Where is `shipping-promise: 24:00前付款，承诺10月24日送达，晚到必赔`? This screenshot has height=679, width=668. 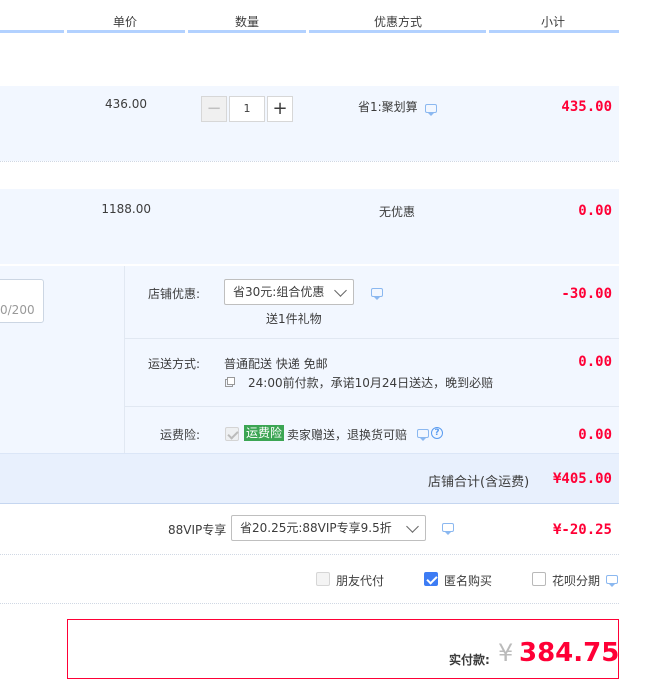
shipping-promise: 24:00前付款，承诺10月24日送达，晚到必赔 is located at coordinates (371, 383).